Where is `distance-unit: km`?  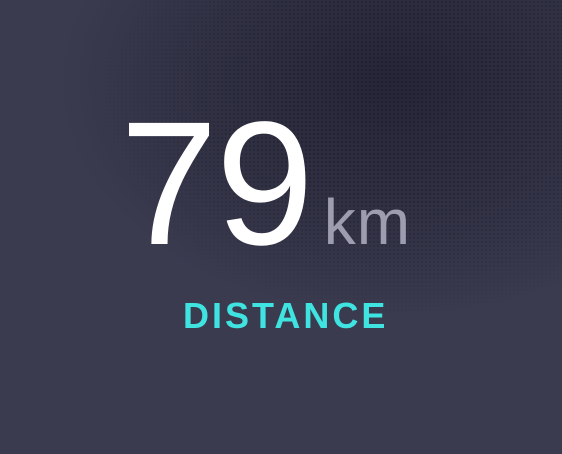
distance-unit: km is located at coordinates (367, 222).